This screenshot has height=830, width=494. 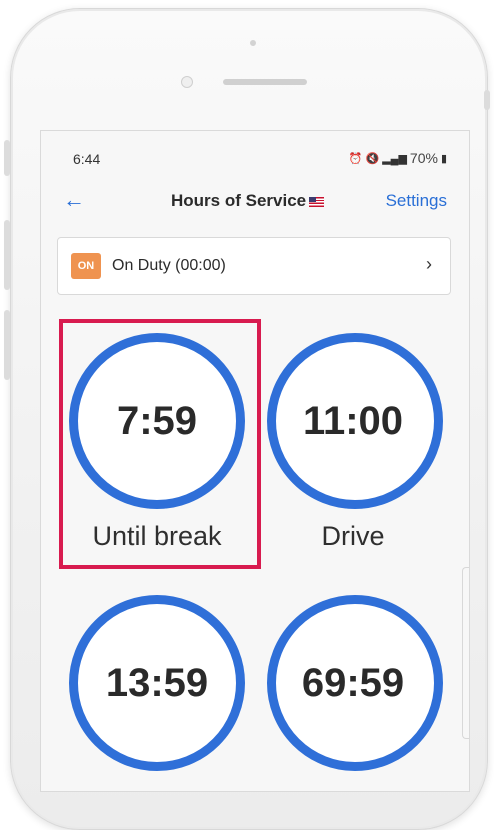 What do you see at coordinates (255, 156) in the screenshot?
I see `status-bar: 6:44 ⏰ 🔇 ▂▄▆ 70% ▮` at bounding box center [255, 156].